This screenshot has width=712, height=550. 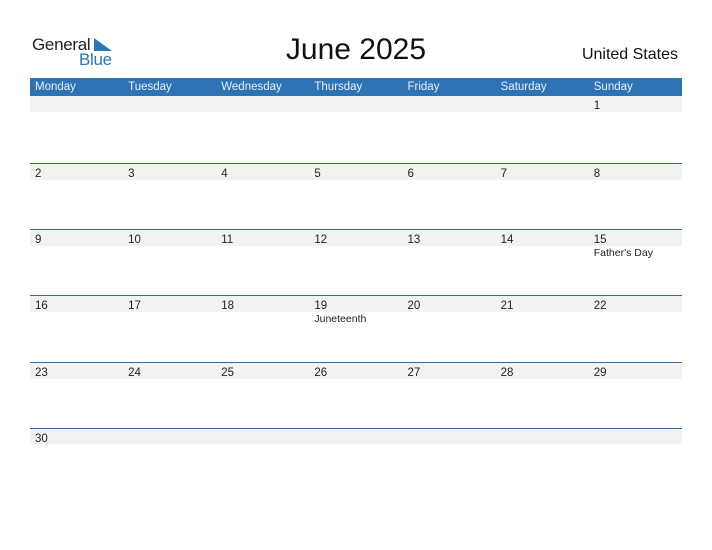 I want to click on day-number: 14, so click(x=507, y=240).